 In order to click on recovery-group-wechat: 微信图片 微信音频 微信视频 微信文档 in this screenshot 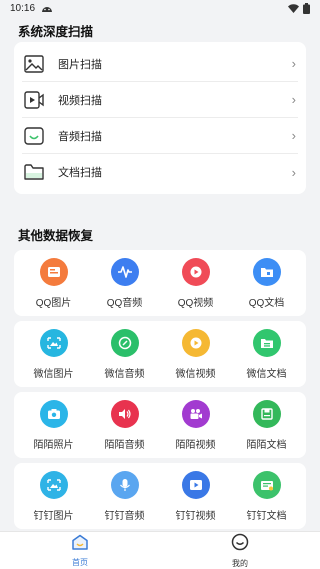, I will do `click(160, 354)`.